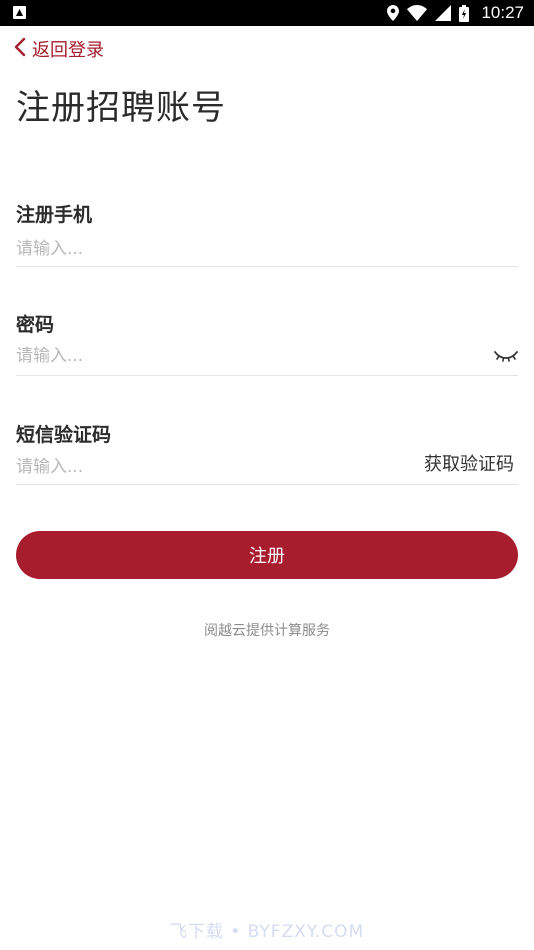 This screenshot has height=950, width=534. I want to click on password-field-group: 密码, so click(267, 343).